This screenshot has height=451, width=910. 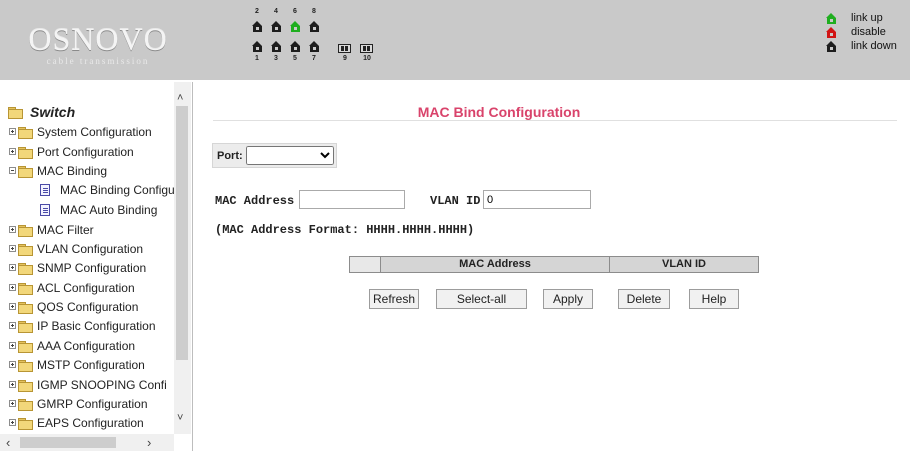 What do you see at coordinates (314, 46) in the screenshot?
I see `port-7-link-down-icon` at bounding box center [314, 46].